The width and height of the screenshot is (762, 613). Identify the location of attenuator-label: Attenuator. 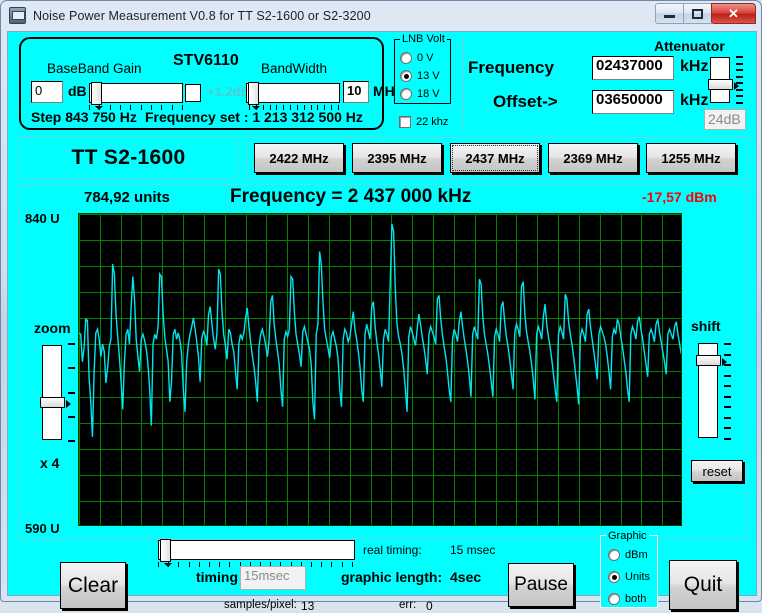
(689, 46).